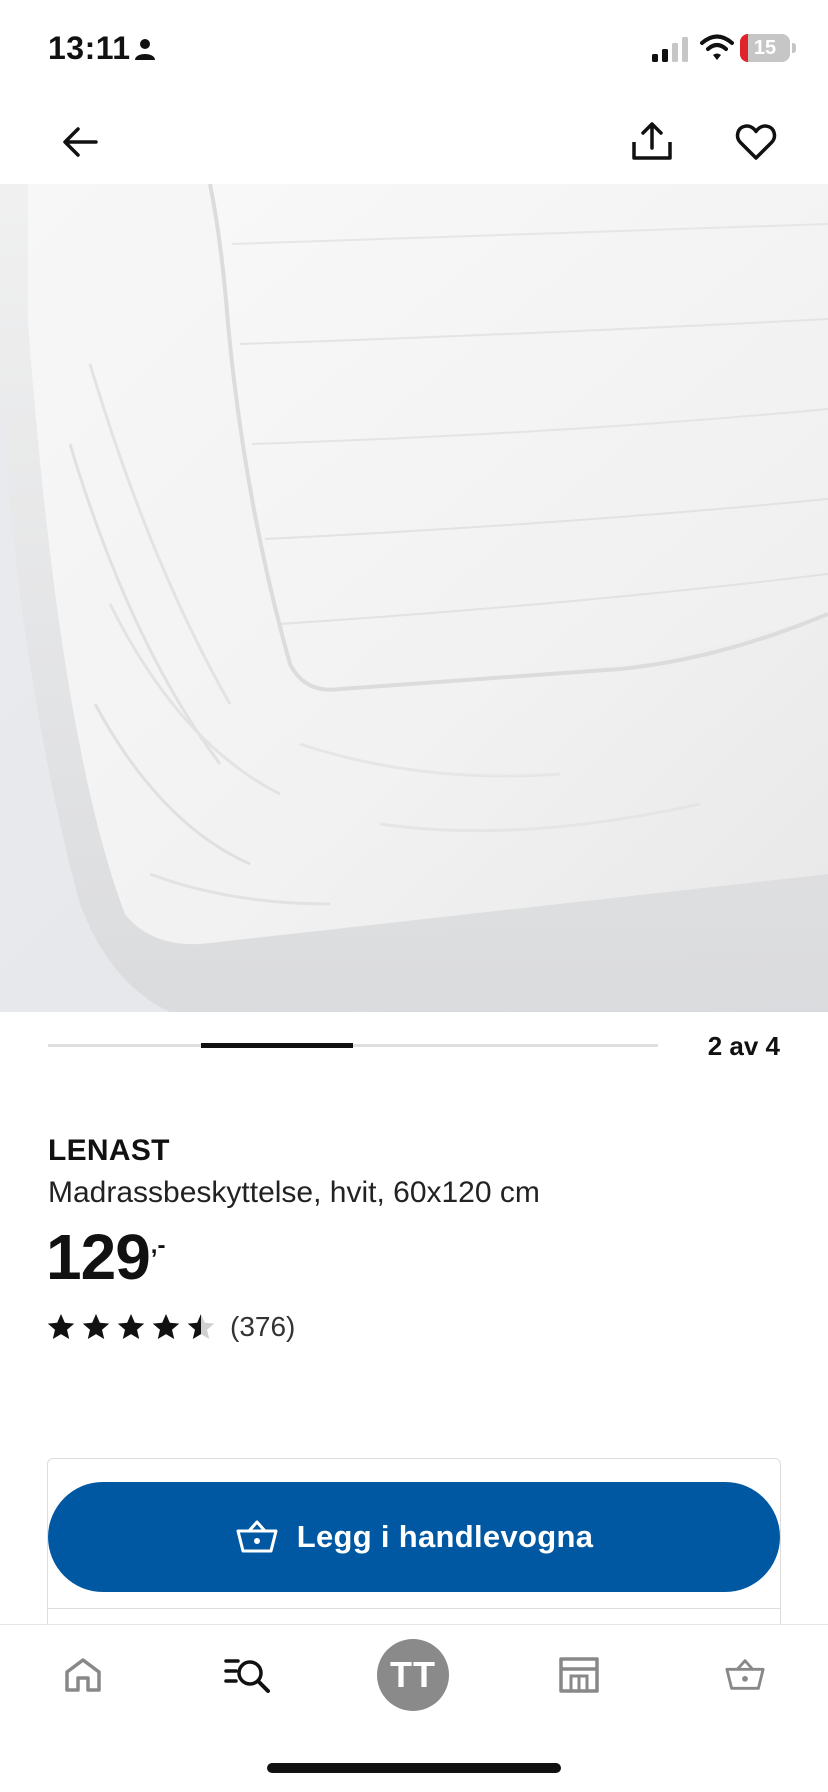  I want to click on product-rating: (376), so click(170, 1327).